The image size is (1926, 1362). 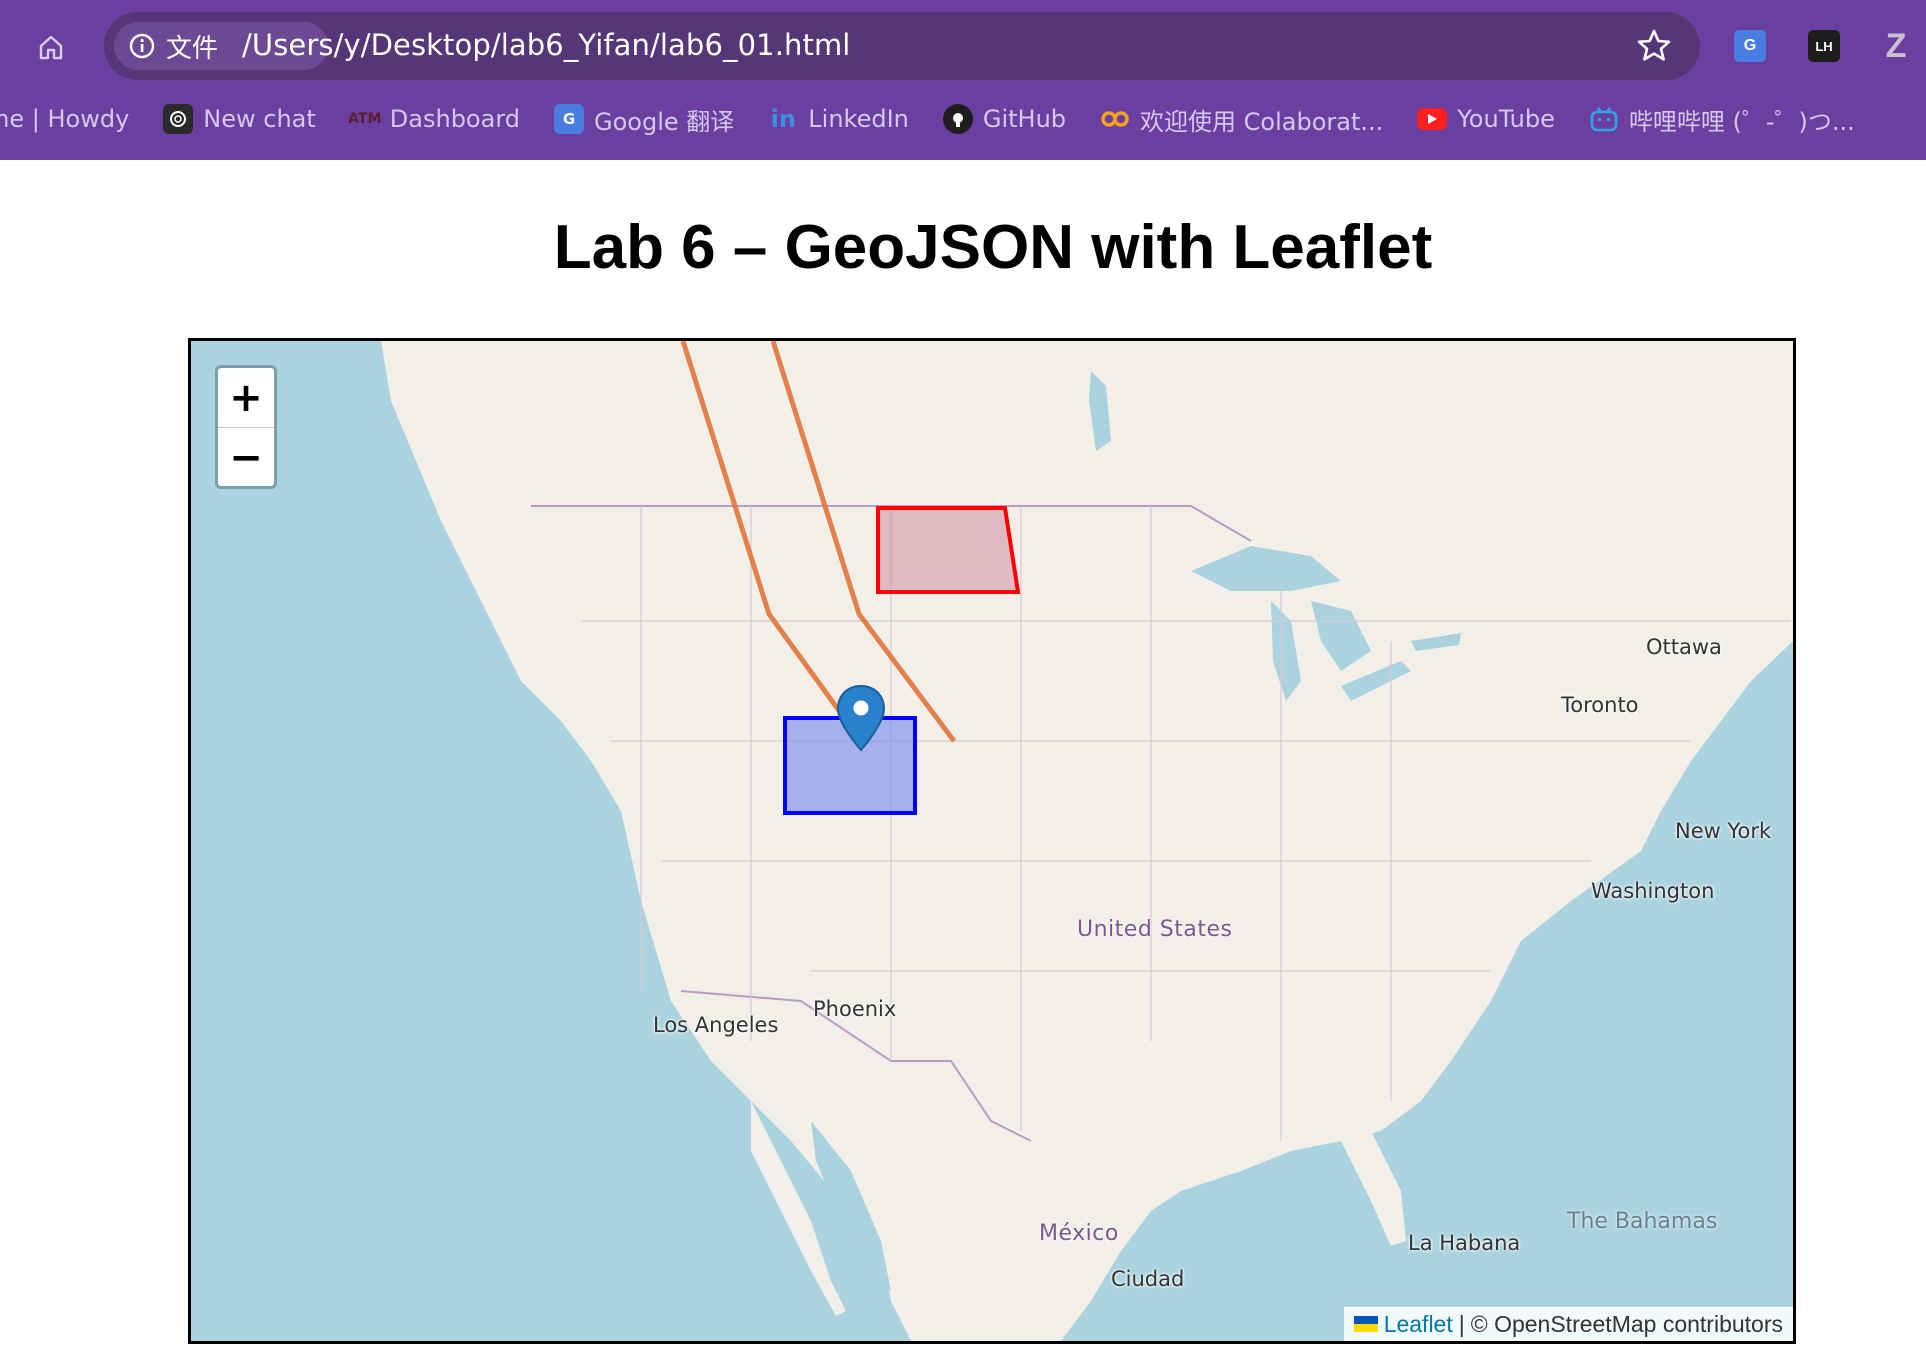 What do you see at coordinates (1024, 119) in the screenshot?
I see `bookmark-label: GitHub` at bounding box center [1024, 119].